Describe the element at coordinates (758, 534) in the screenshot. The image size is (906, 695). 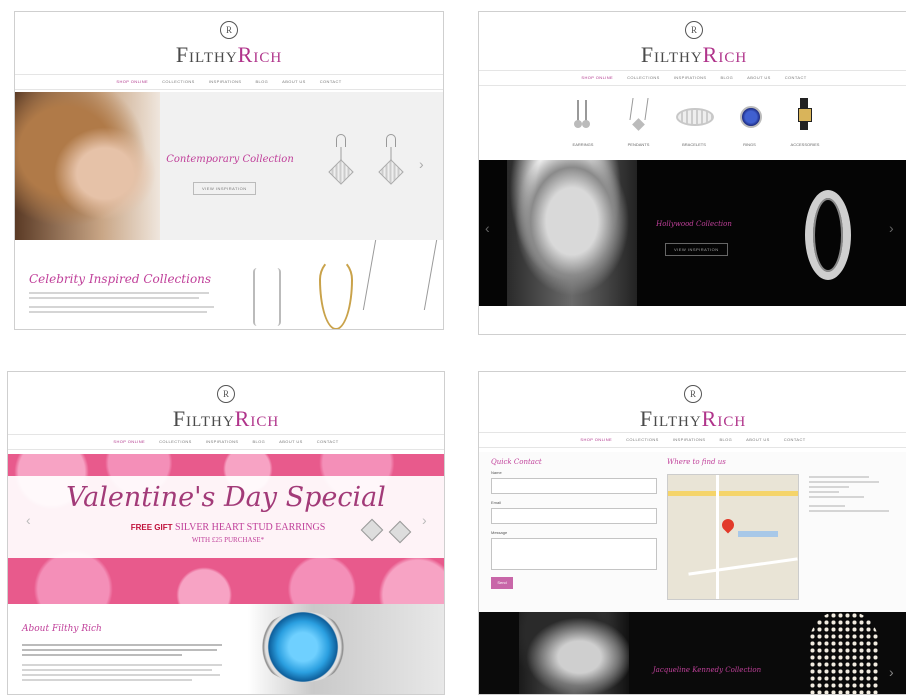
I see `map-water` at that location.